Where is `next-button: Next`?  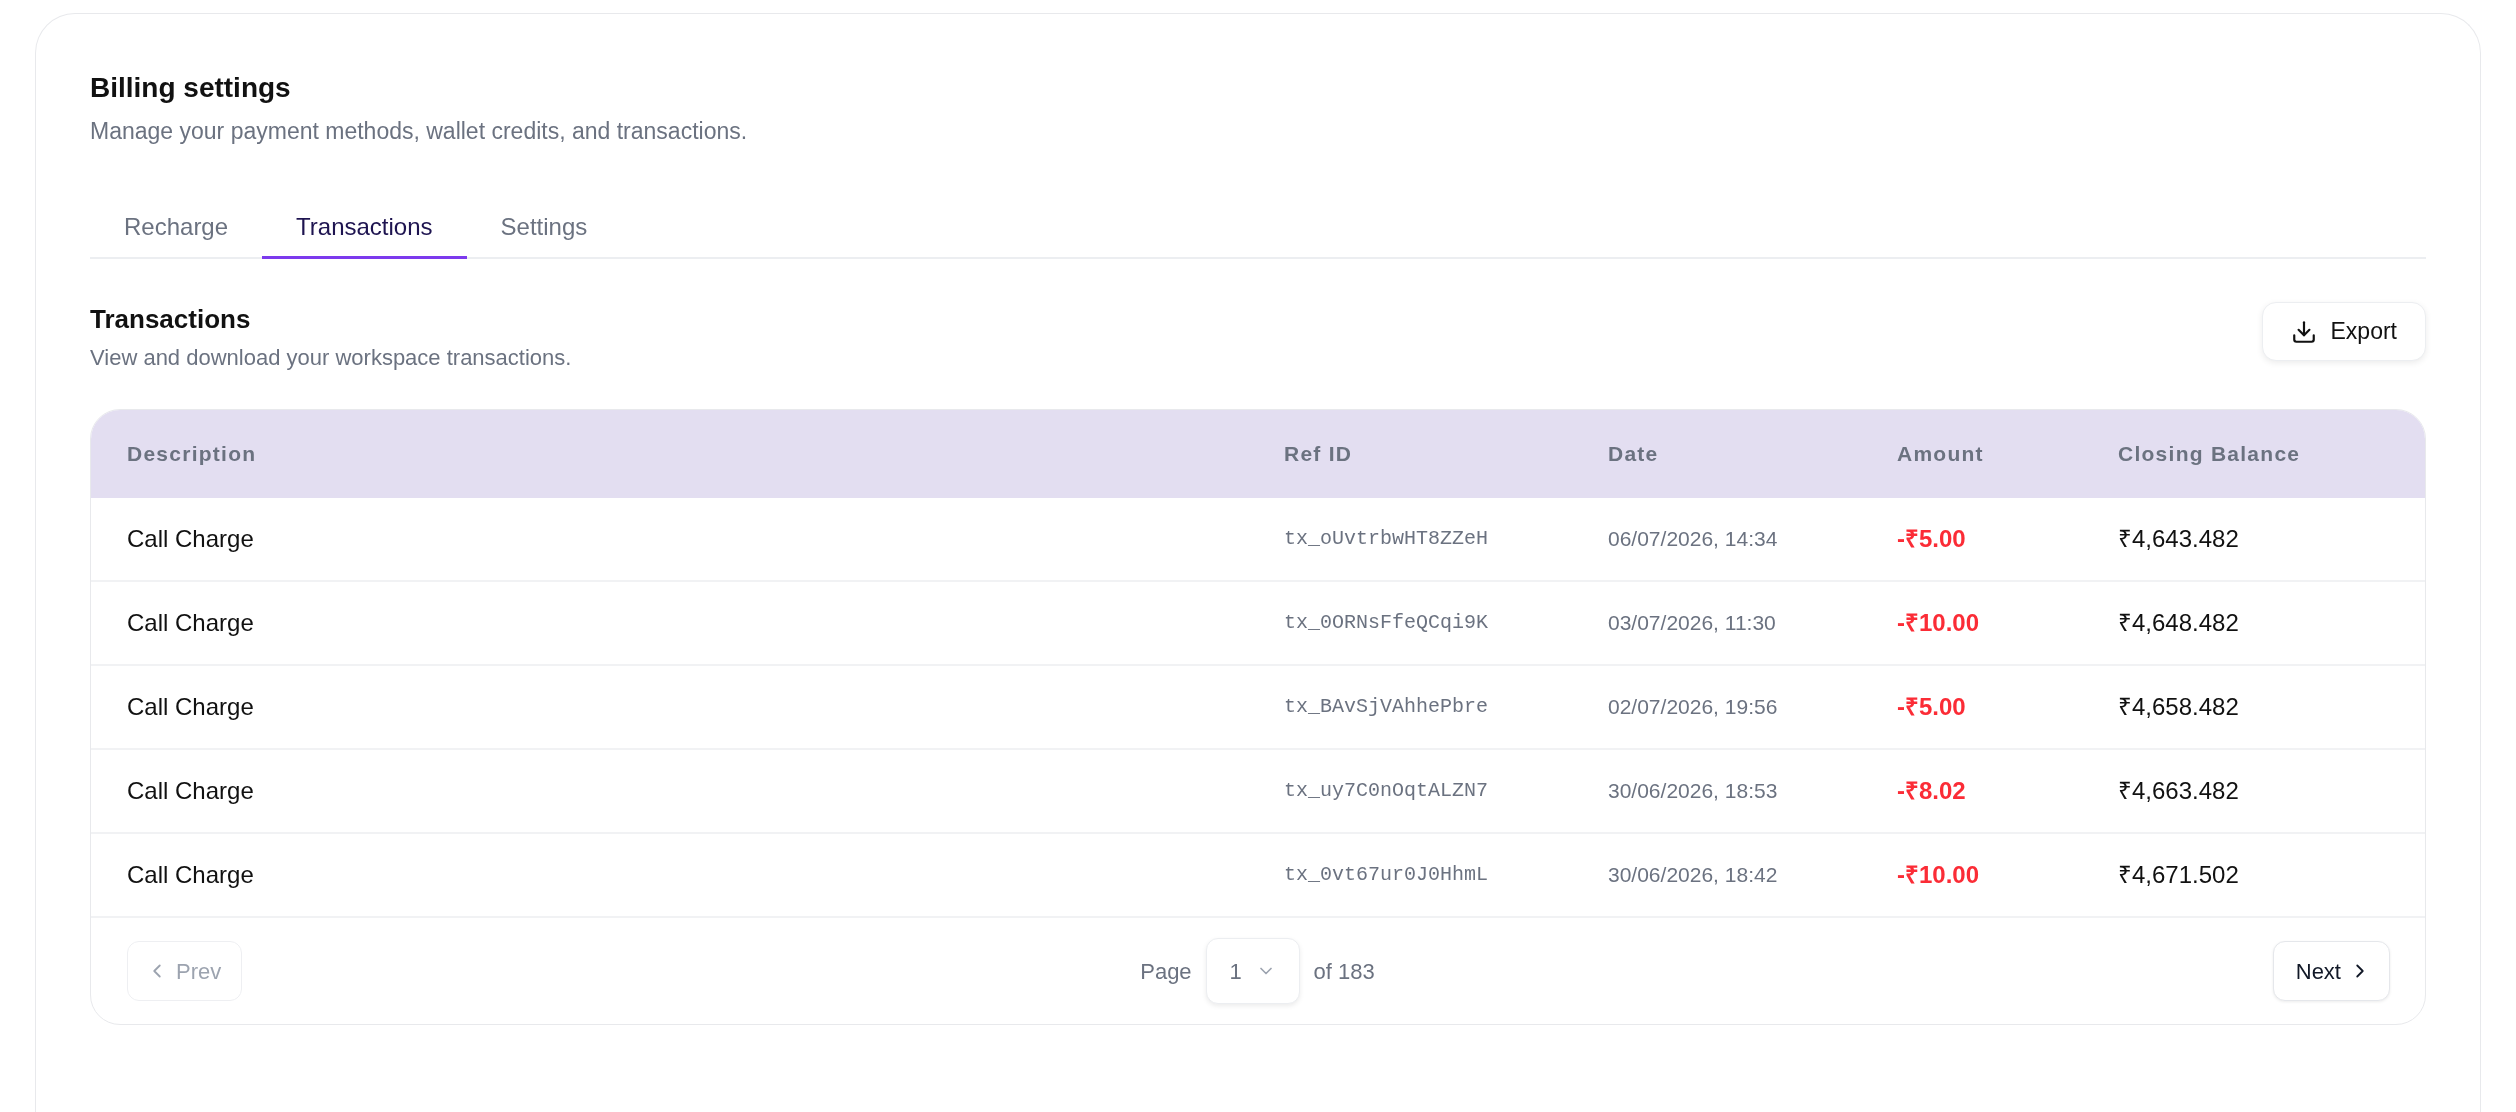 next-button: Next is located at coordinates (2331, 971).